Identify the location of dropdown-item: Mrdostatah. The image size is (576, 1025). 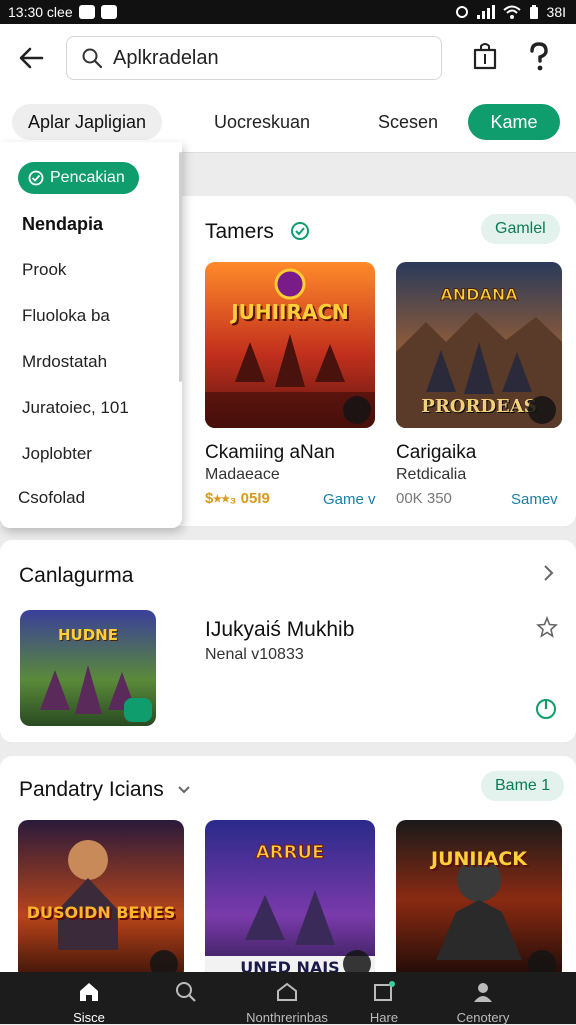
(64, 362).